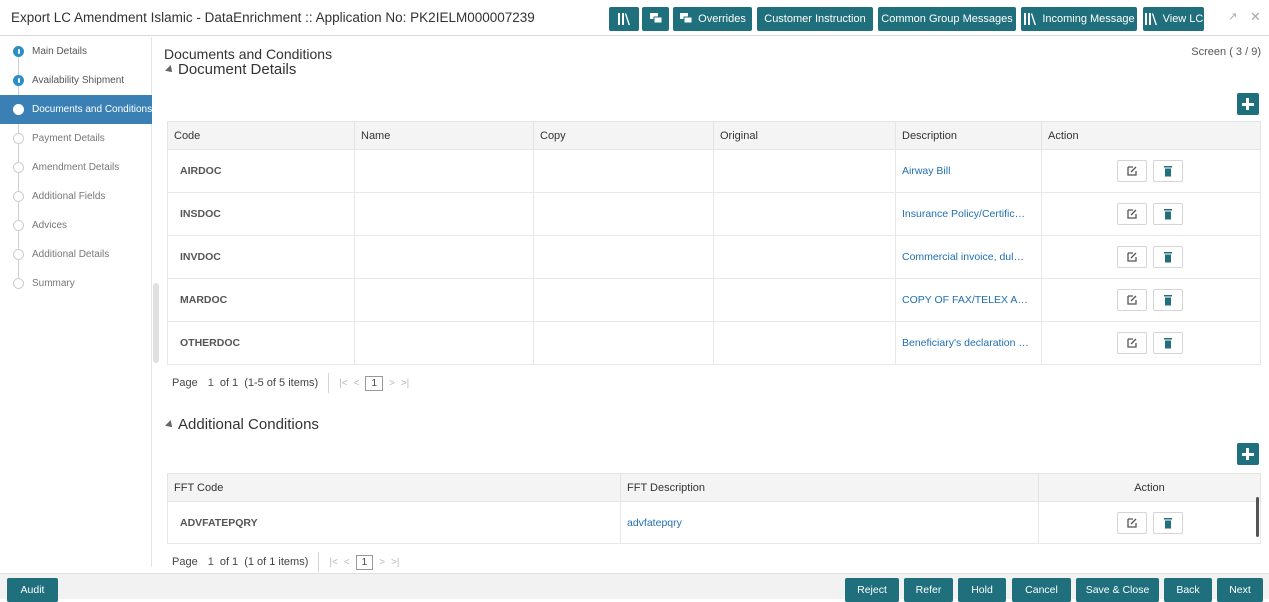 The height and width of the screenshot is (602, 1269). I want to click on step-pending-icon, so click(18, 254).